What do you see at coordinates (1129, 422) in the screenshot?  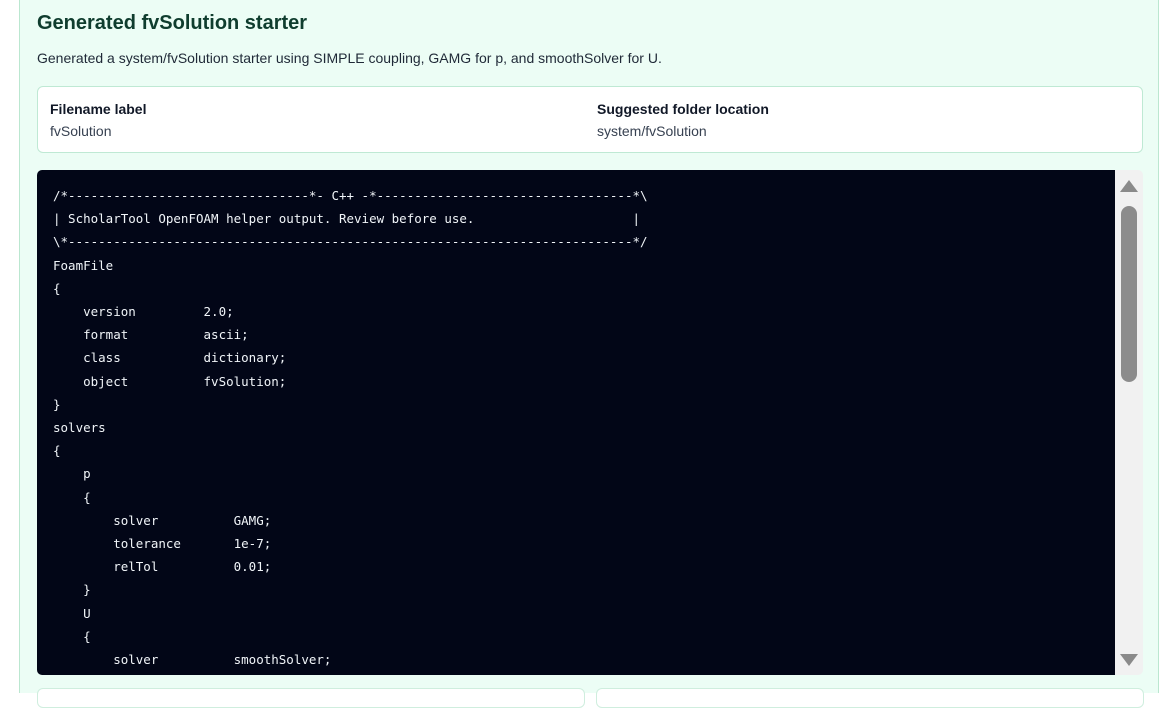 I see `vertical-scrollbar` at bounding box center [1129, 422].